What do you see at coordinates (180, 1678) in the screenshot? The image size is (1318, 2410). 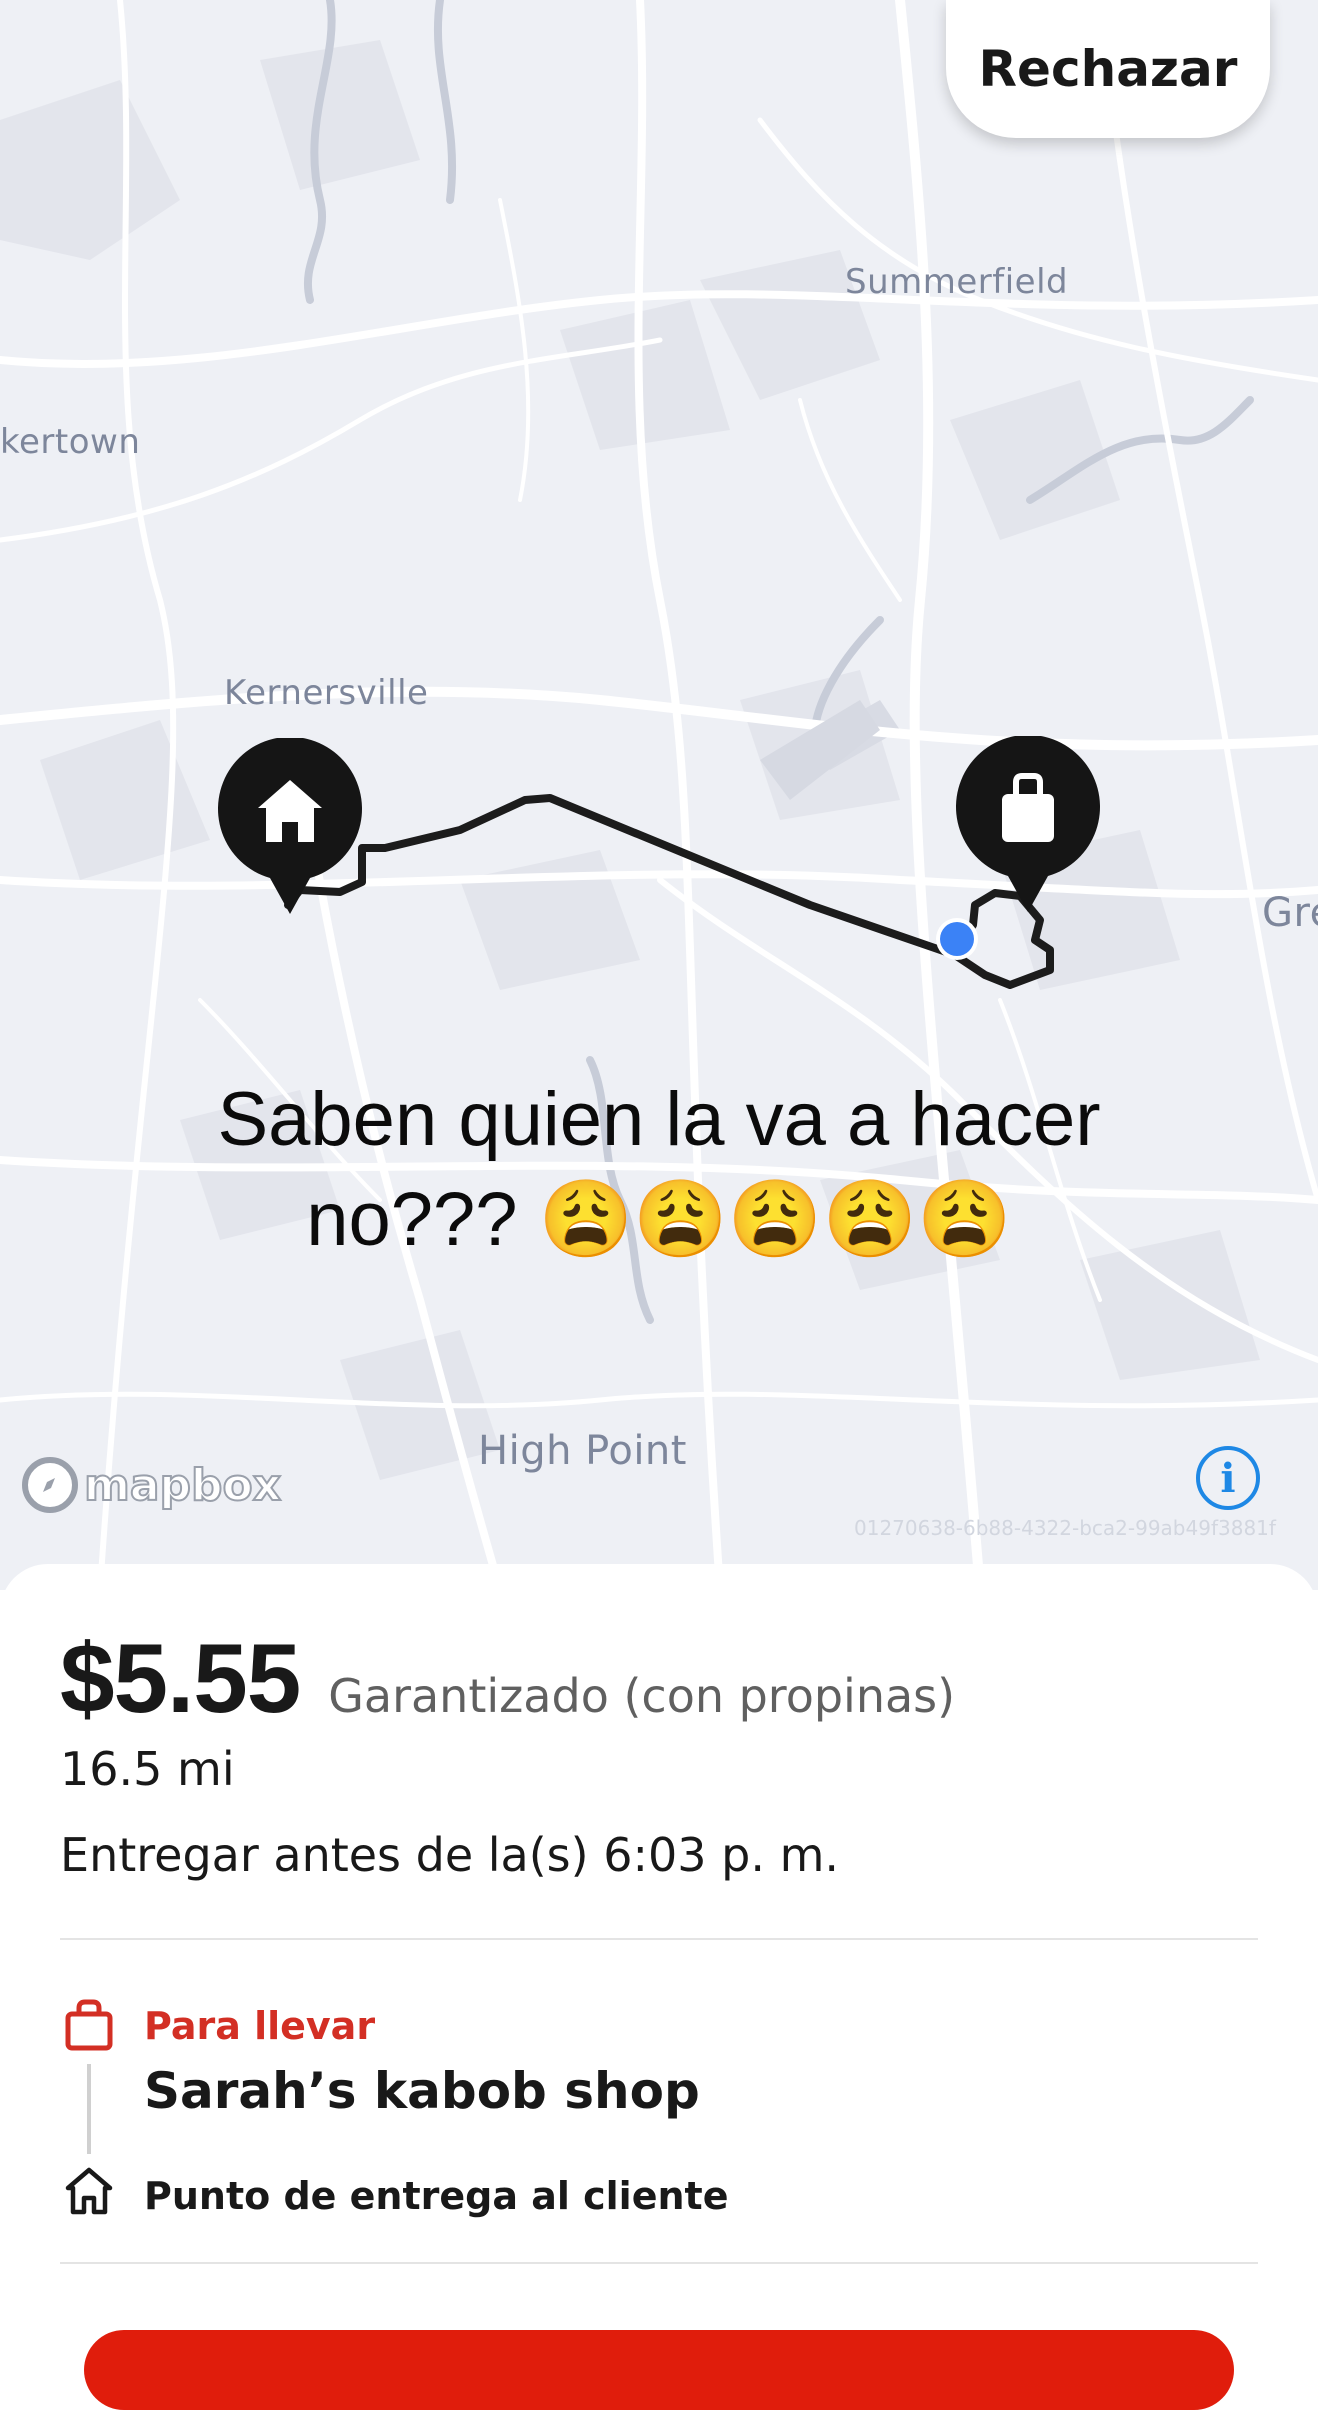 I see `price: $5.55` at bounding box center [180, 1678].